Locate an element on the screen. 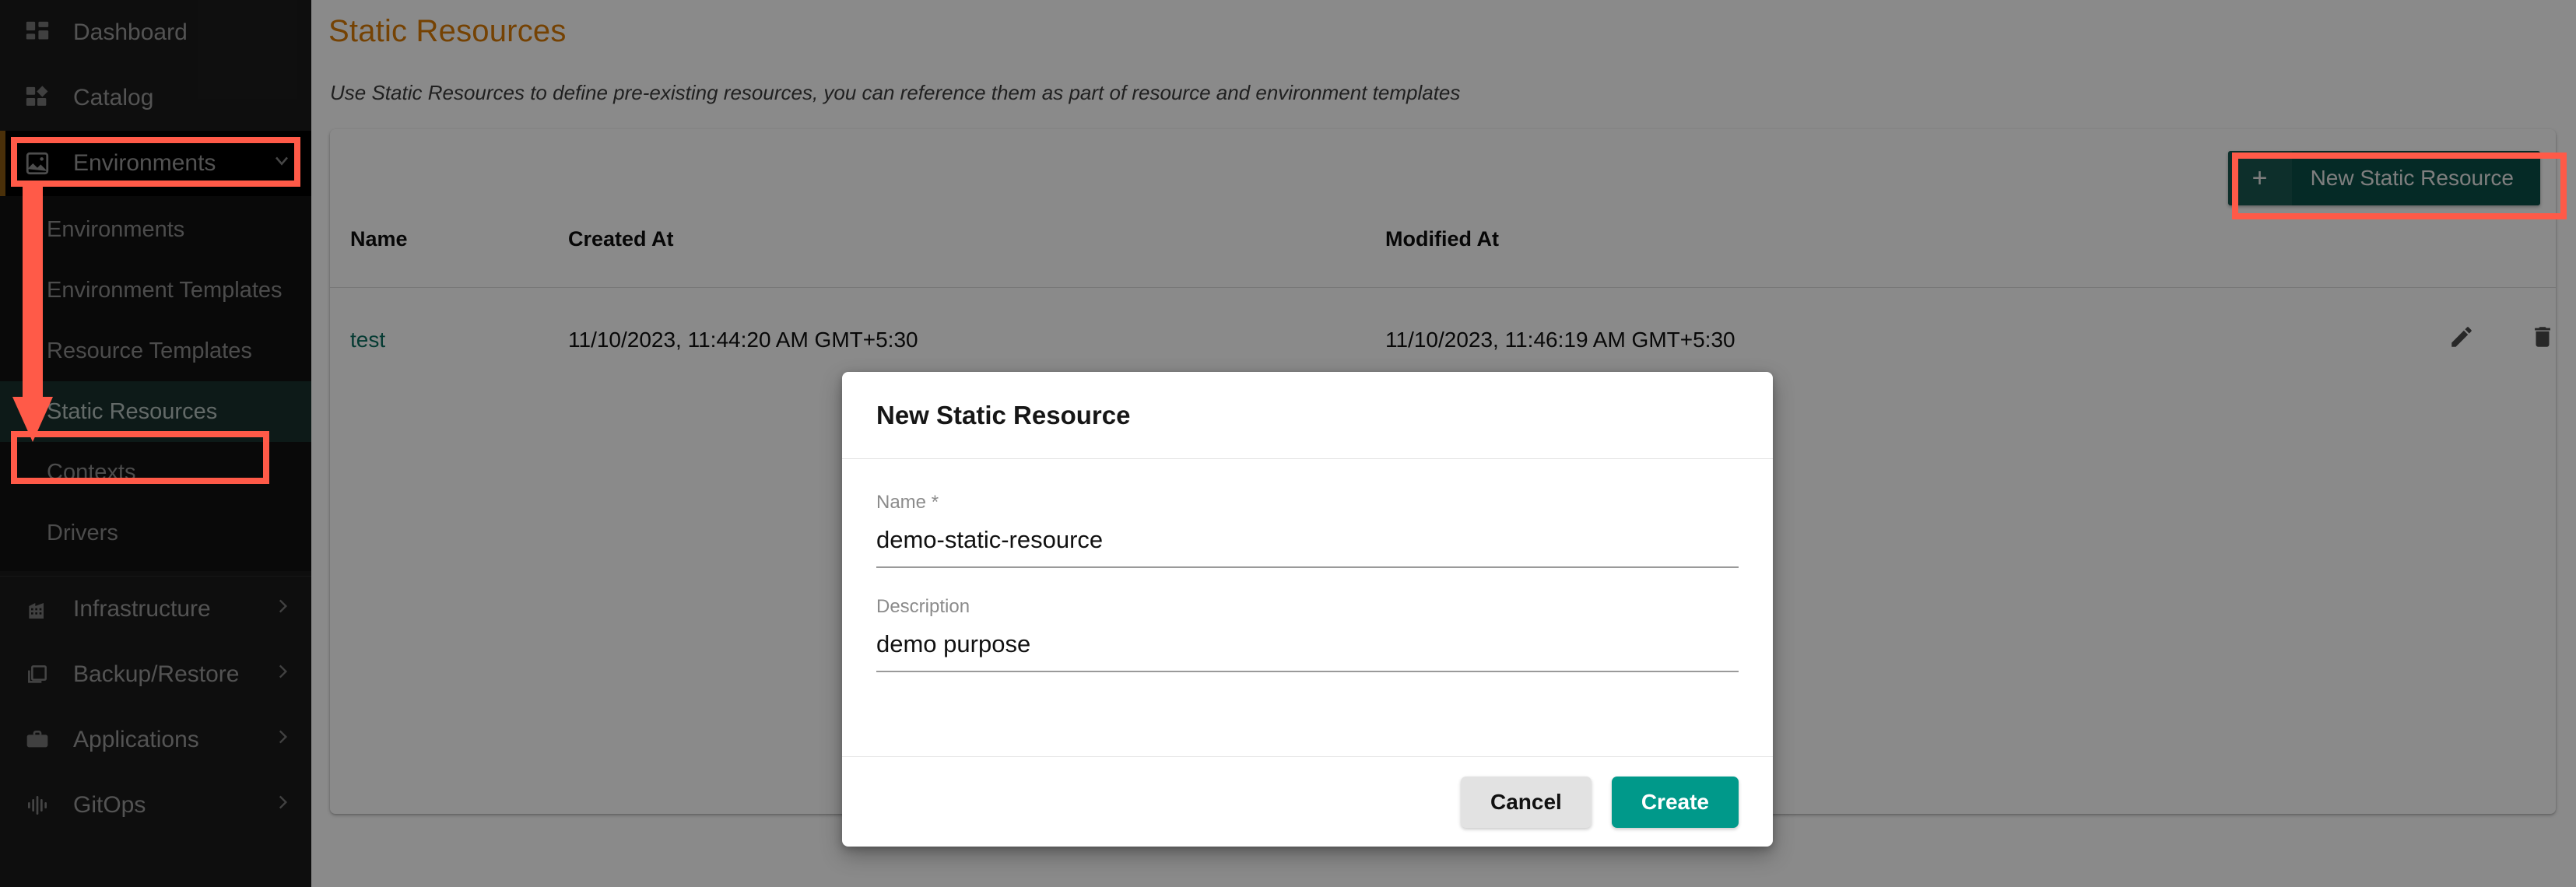 The image size is (2576, 887). description-input is located at coordinates (1307, 649).